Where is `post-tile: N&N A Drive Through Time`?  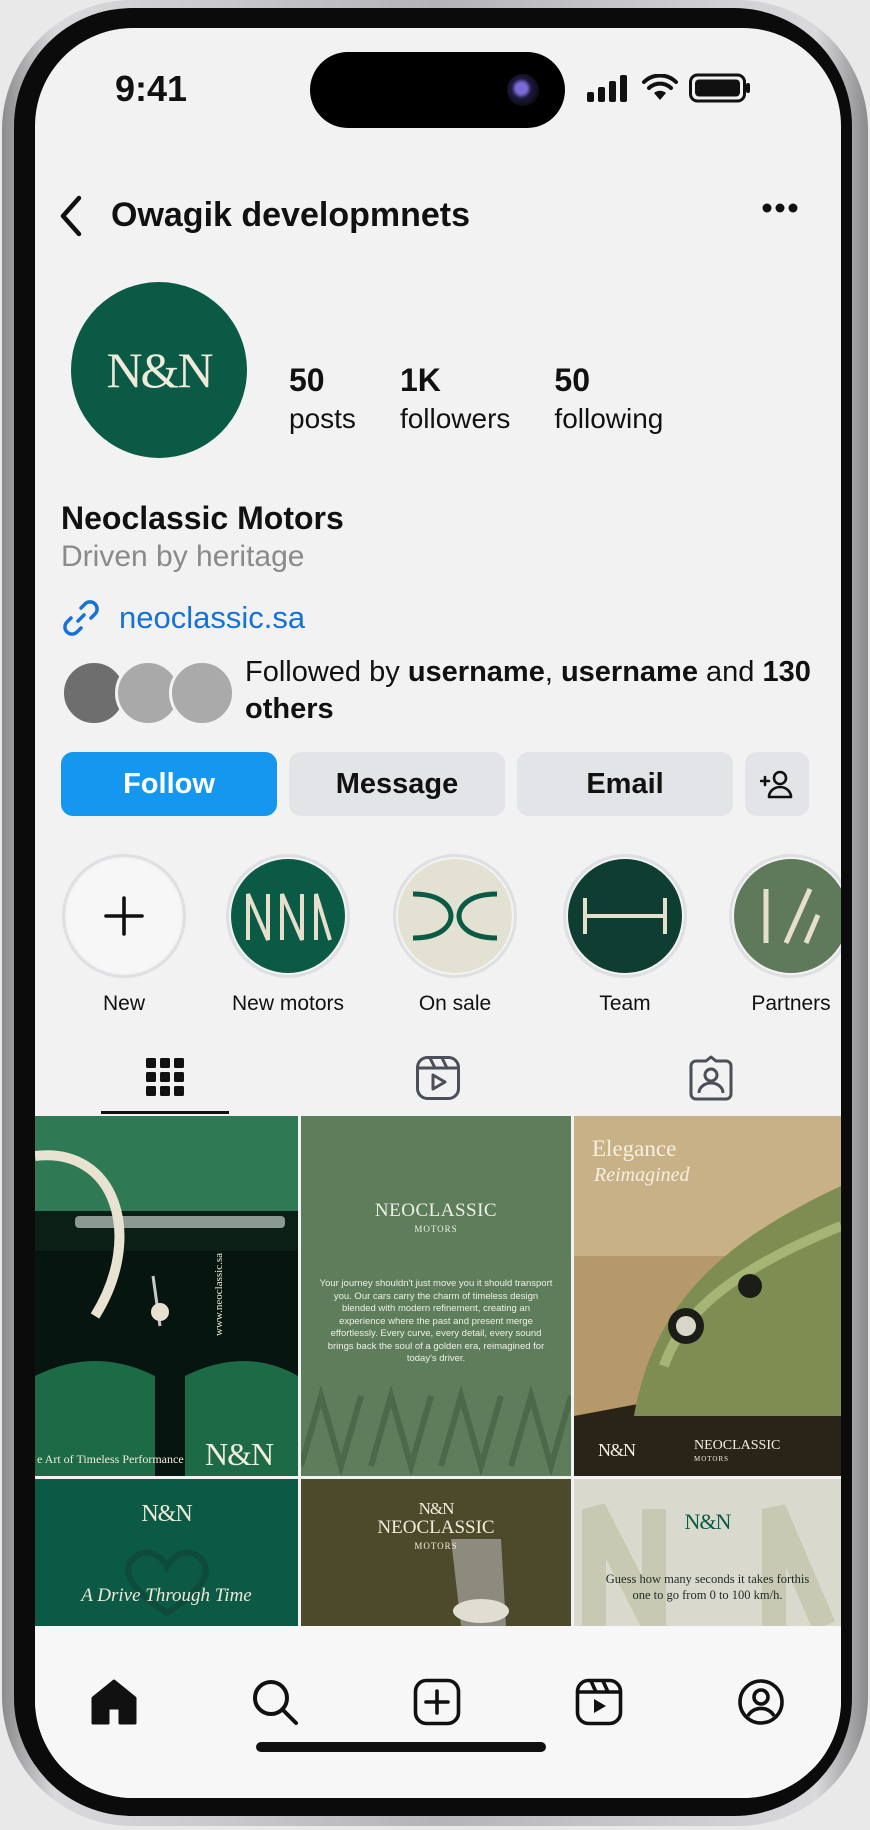 post-tile: N&N A Drive Through Time is located at coordinates (166, 1552).